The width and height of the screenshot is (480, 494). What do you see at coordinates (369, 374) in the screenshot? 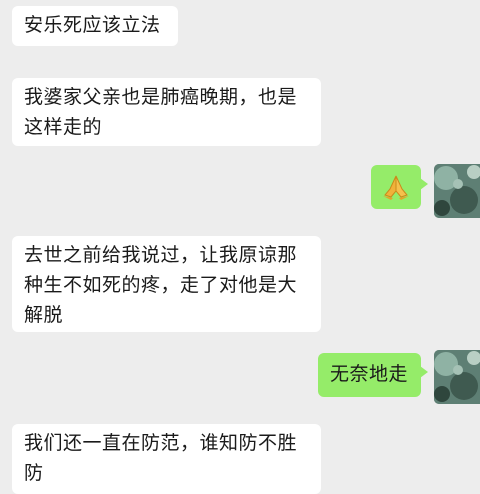
I see `message-text: 无奈地走` at bounding box center [369, 374].